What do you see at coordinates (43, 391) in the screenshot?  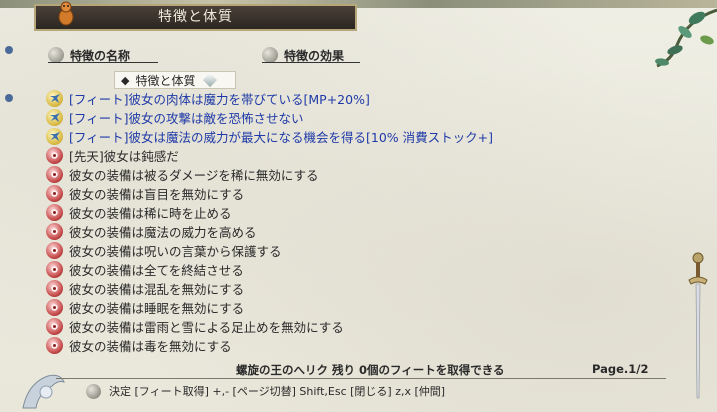 I see `corner-ornament-icon` at bounding box center [43, 391].